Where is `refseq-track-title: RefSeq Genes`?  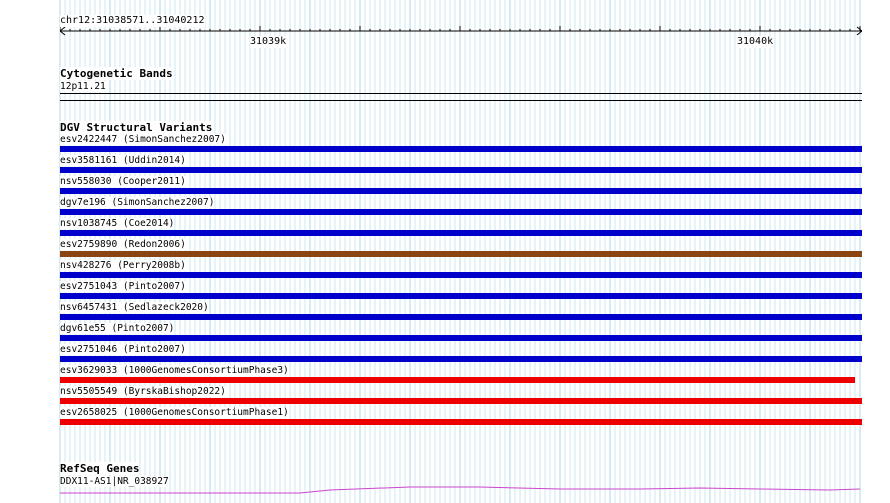 refseq-track-title: RefSeq Genes is located at coordinates (100, 468).